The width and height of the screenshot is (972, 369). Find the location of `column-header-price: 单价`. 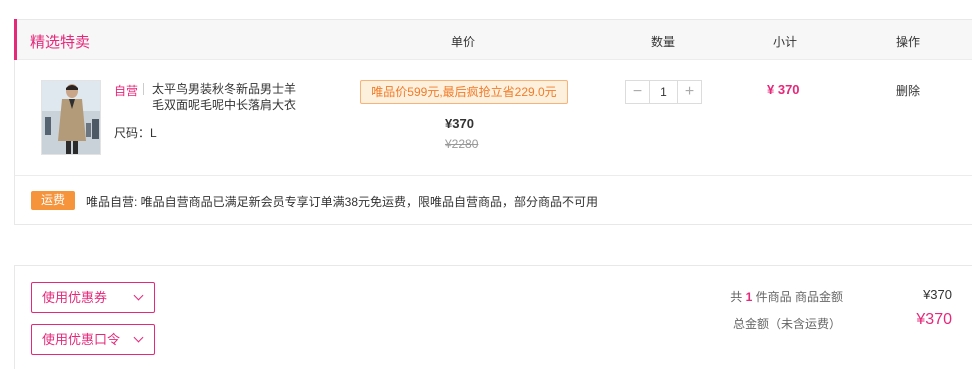

column-header-price: 单价 is located at coordinates (463, 42).